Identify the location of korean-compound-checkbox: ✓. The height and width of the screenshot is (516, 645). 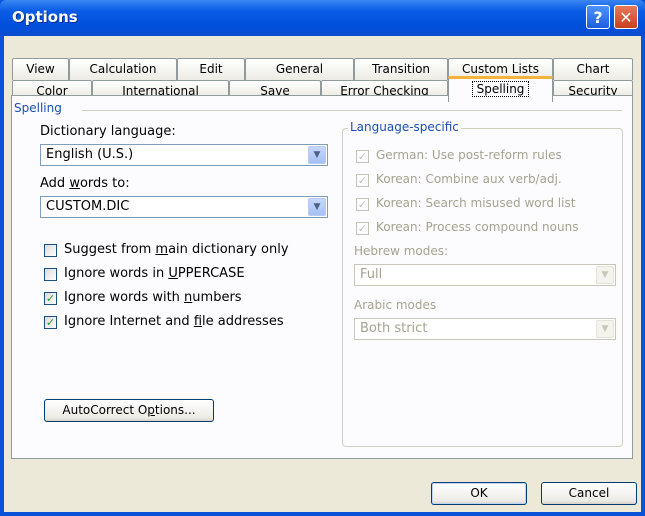
(362, 228).